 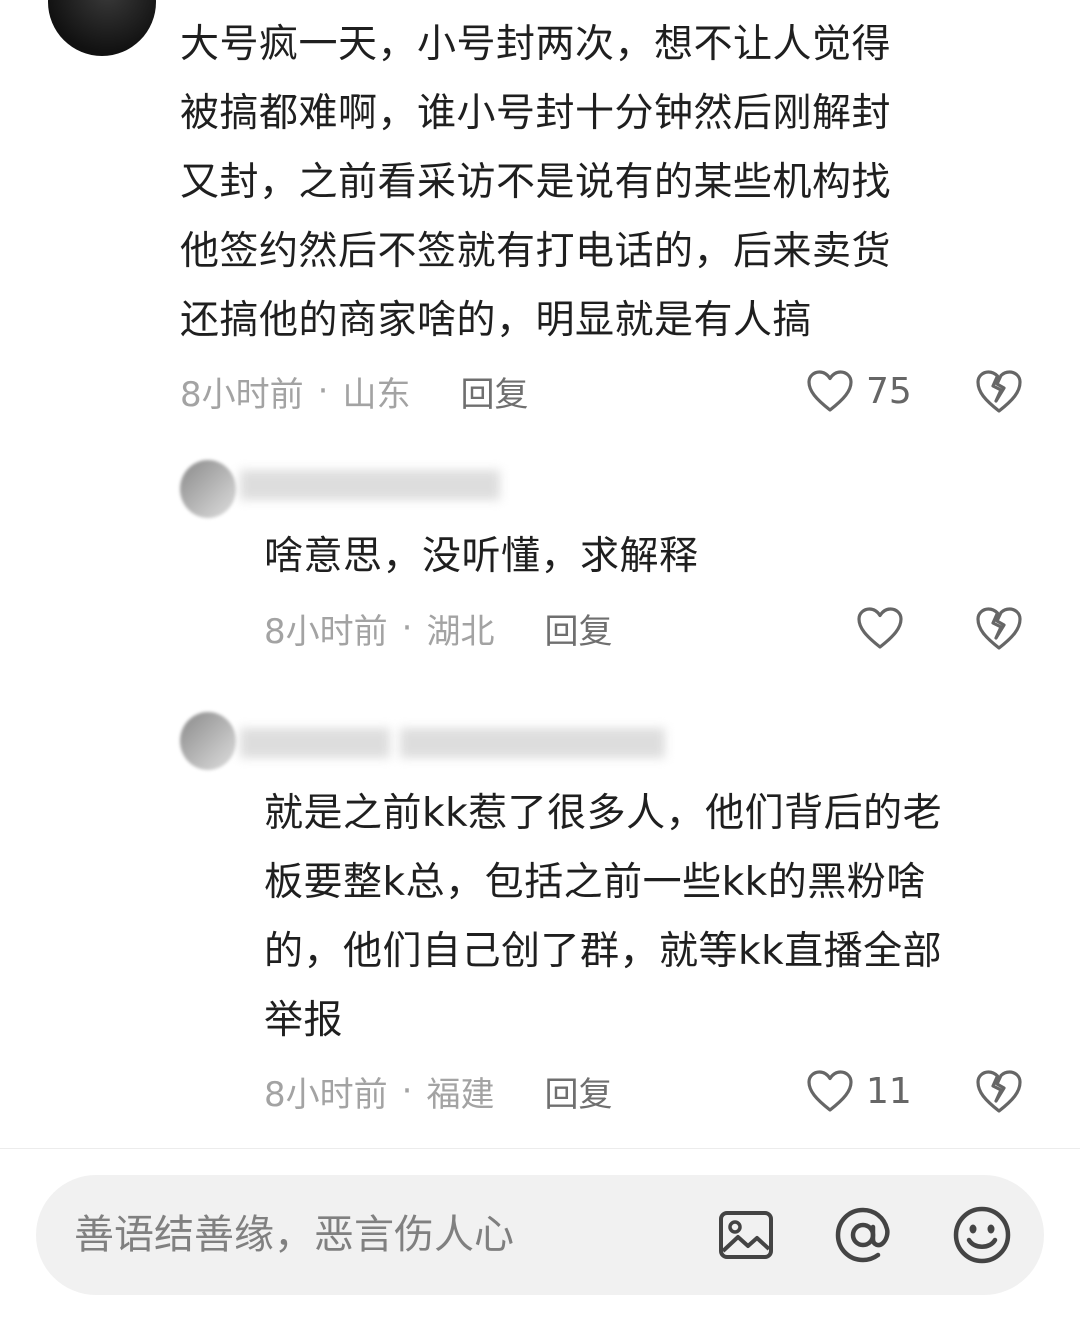 What do you see at coordinates (460, 631) in the screenshot?
I see `comment-location: 湖北` at bounding box center [460, 631].